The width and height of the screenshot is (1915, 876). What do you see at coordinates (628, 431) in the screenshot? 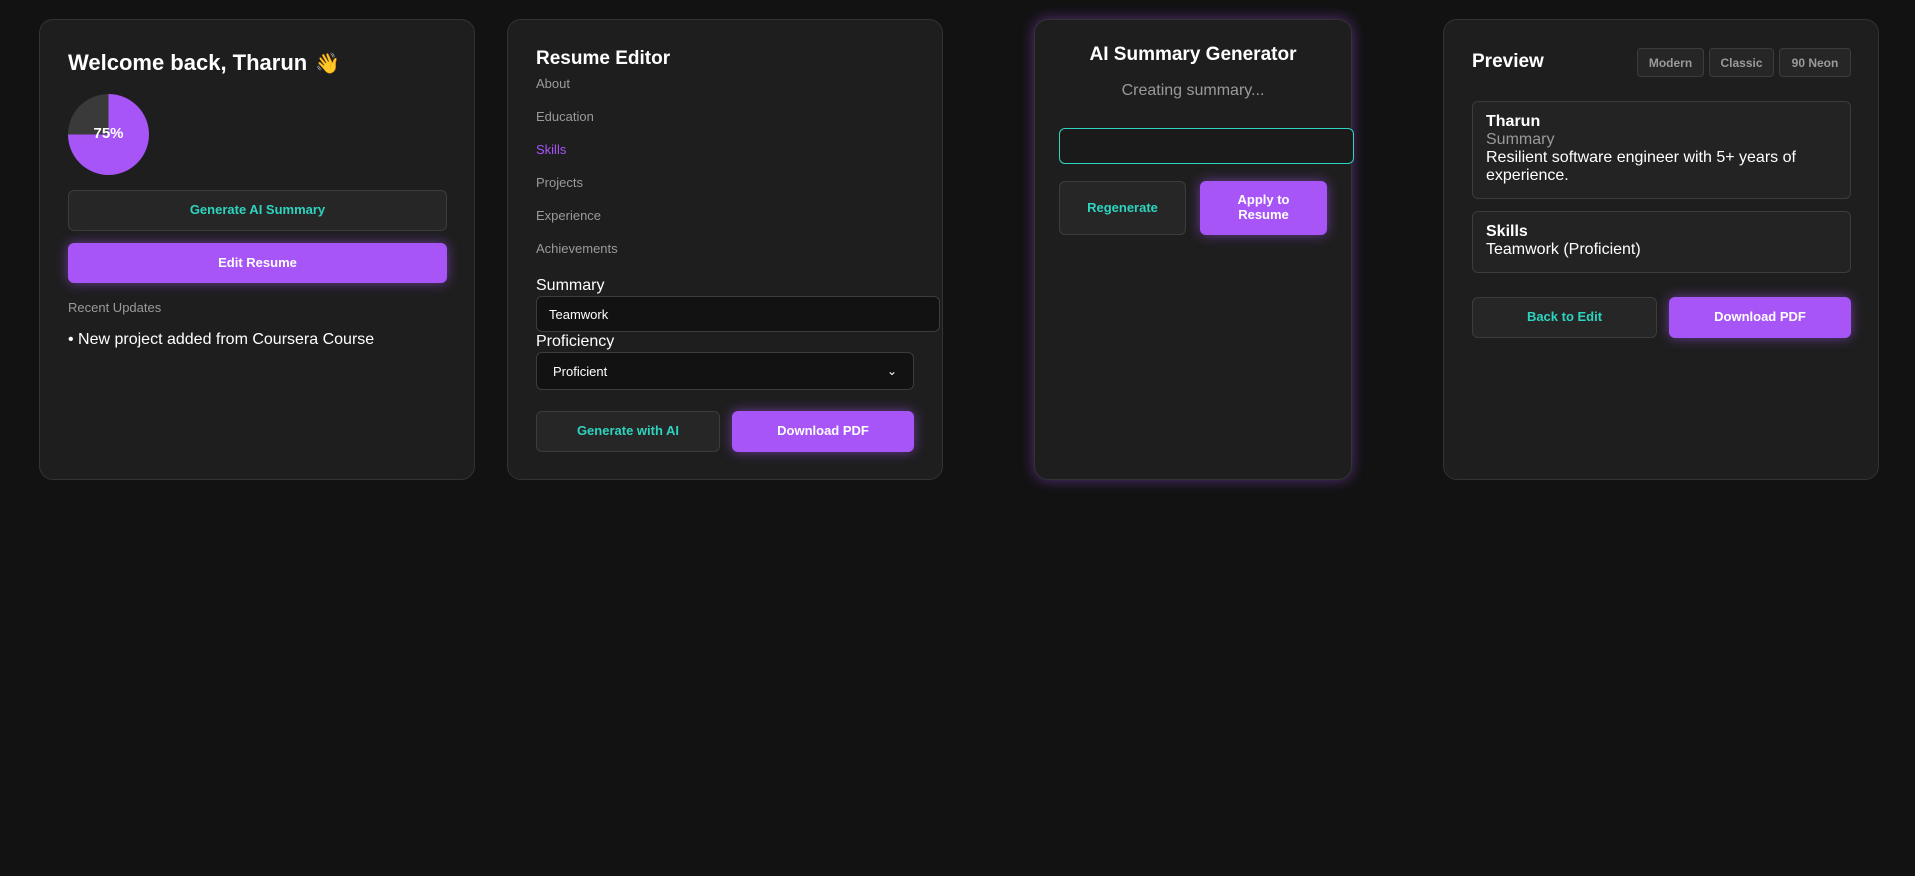
I see `generate-with-ai-button: Generate with AI` at bounding box center [628, 431].